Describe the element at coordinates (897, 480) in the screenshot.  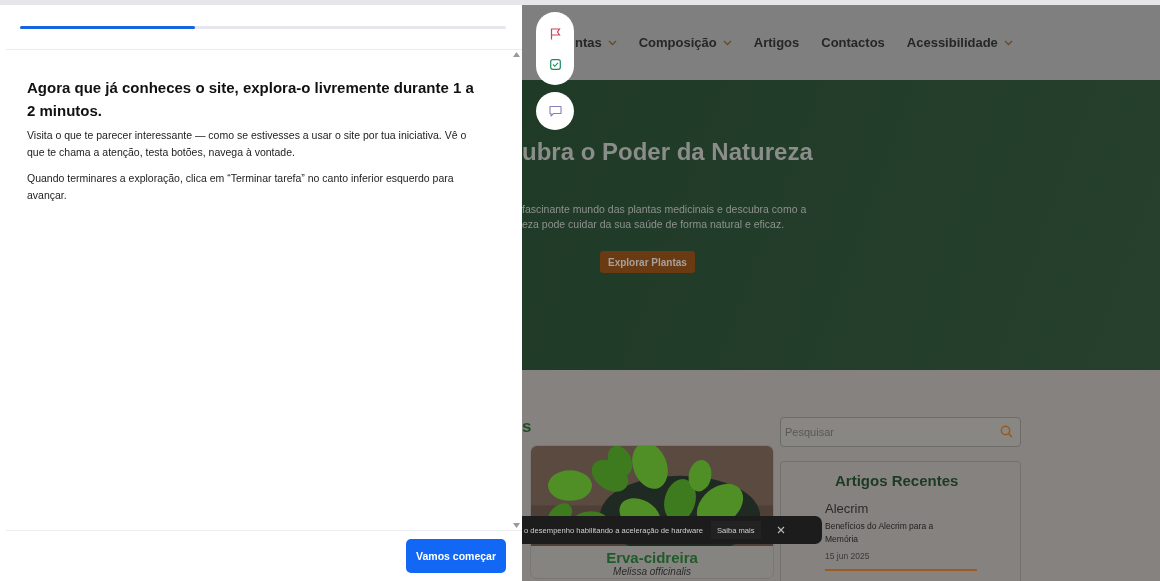
I see `recent-articles-title: Artigos Recentes` at that location.